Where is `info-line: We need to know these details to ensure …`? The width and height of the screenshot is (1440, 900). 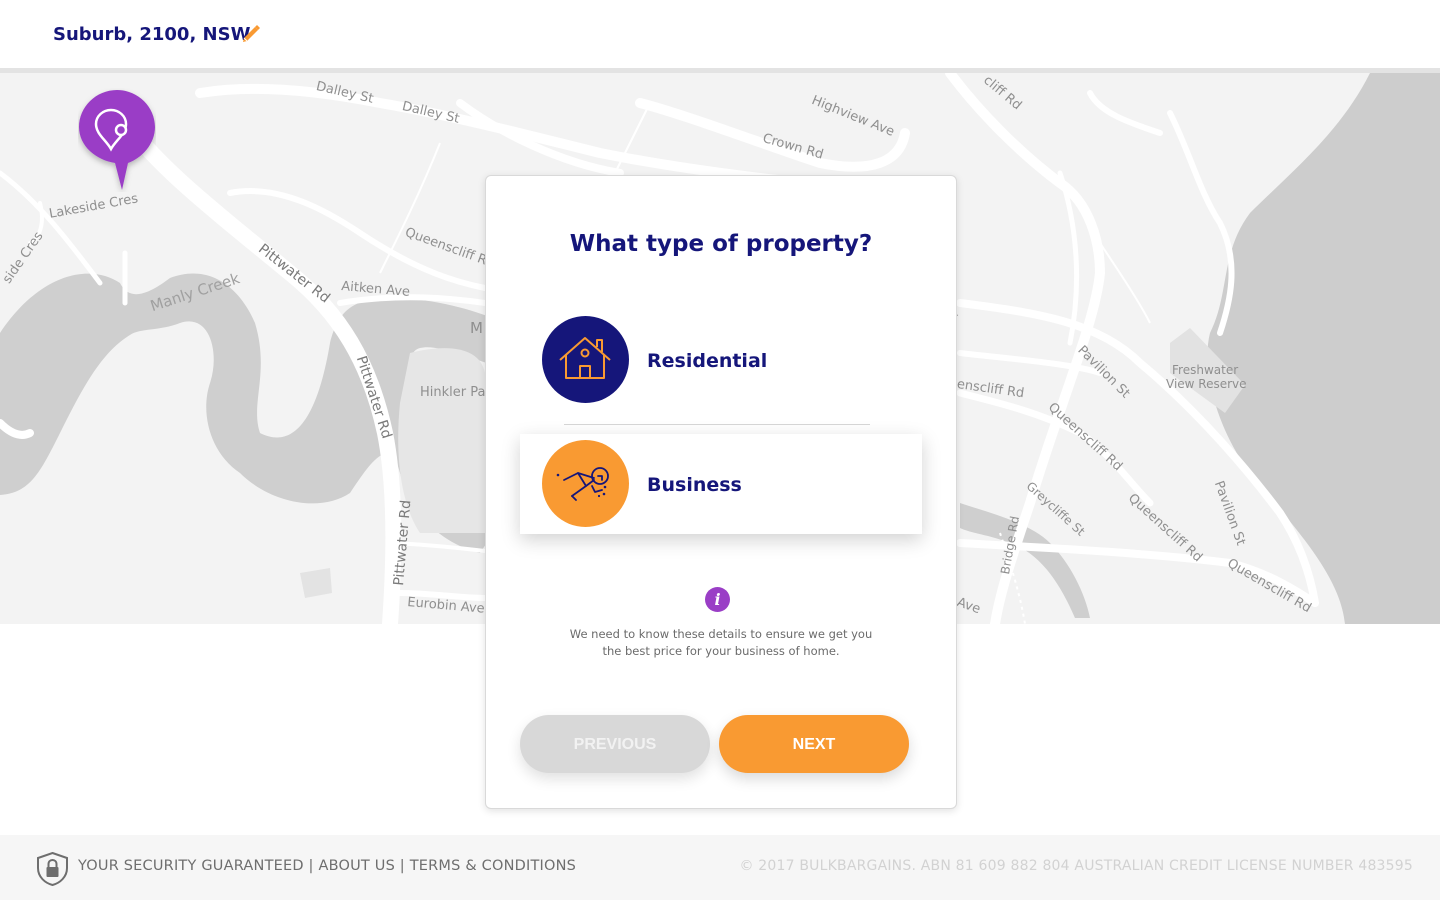 info-line: We need to know these details to ensure … is located at coordinates (721, 634).